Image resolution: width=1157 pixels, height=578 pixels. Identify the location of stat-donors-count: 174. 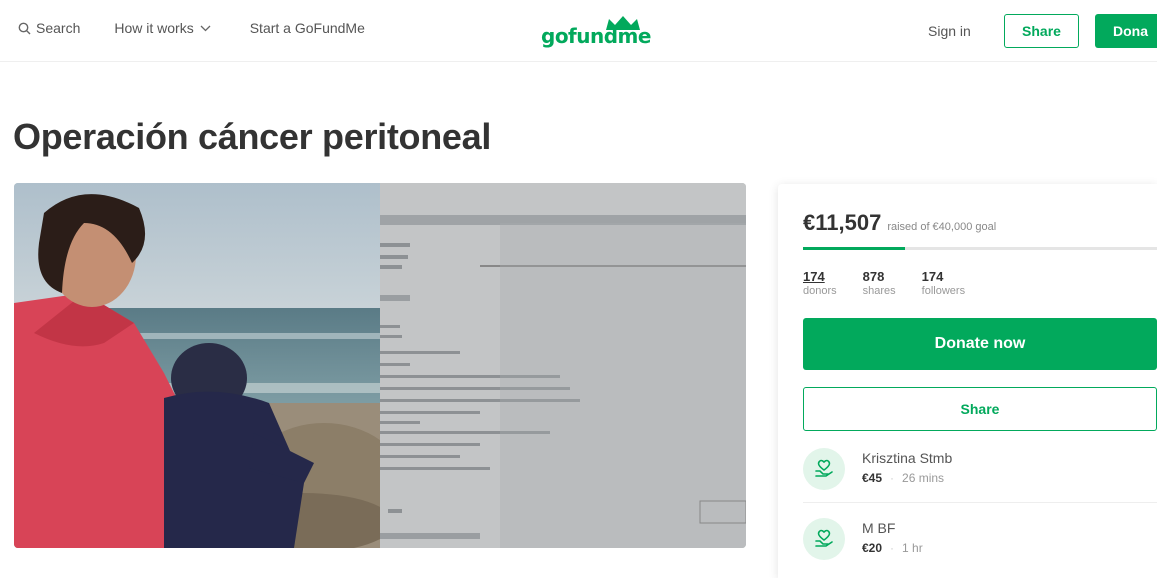
(814, 276).